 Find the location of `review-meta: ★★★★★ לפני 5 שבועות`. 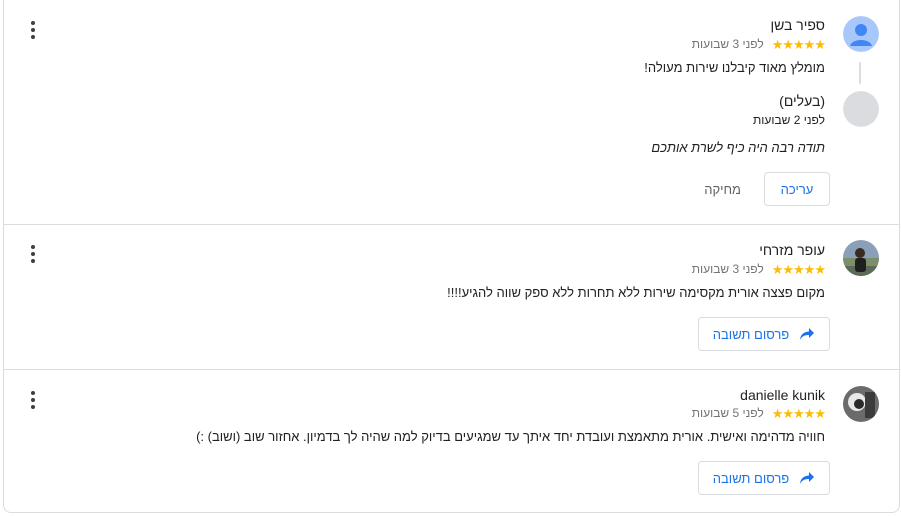

review-meta: ★★★★★ לפני 5 שבועות is located at coordinates (758, 413).